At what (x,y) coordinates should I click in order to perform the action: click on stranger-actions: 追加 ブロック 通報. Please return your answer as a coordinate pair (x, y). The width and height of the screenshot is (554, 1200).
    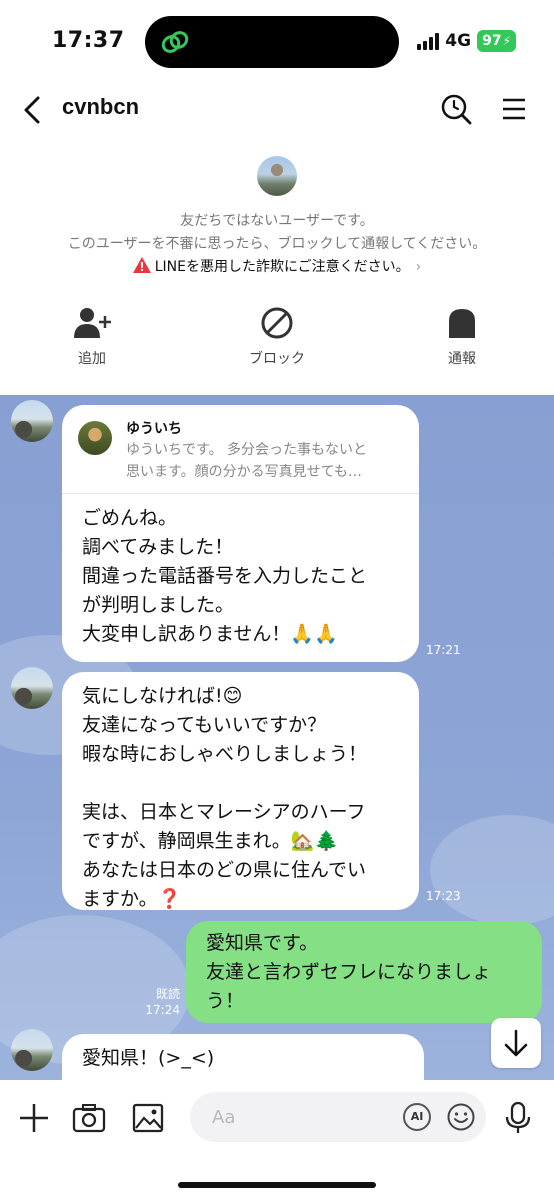
    Looking at the image, I should click on (277, 341).